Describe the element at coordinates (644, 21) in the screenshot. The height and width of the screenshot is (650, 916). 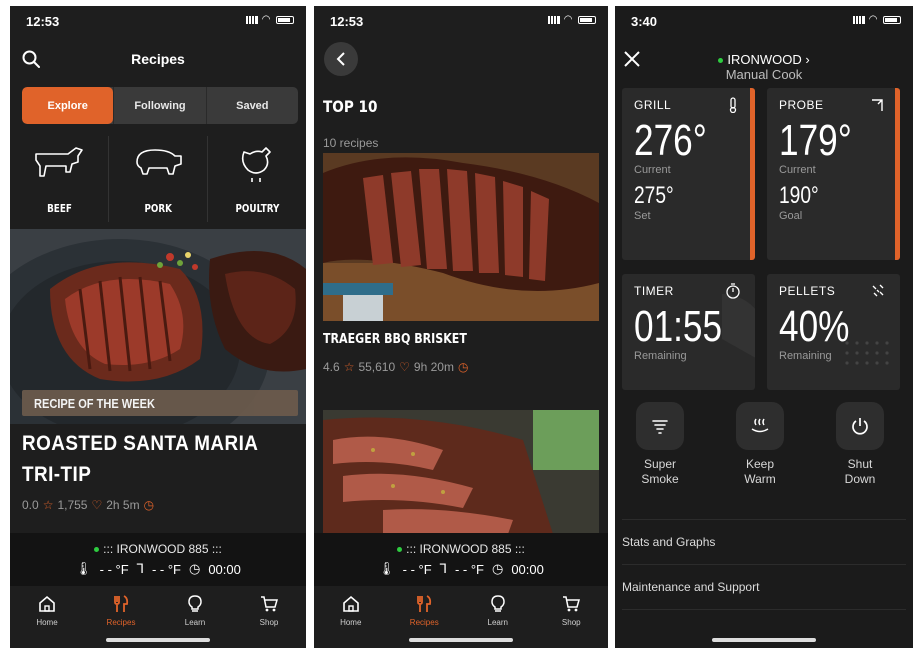
I see `status-time: 3:40` at that location.